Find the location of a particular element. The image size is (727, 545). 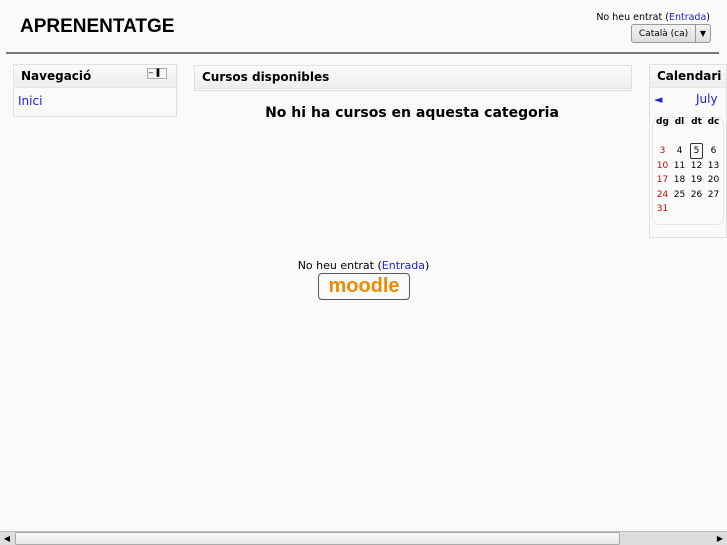

calendar-day-number: 19 is located at coordinates (696, 180).